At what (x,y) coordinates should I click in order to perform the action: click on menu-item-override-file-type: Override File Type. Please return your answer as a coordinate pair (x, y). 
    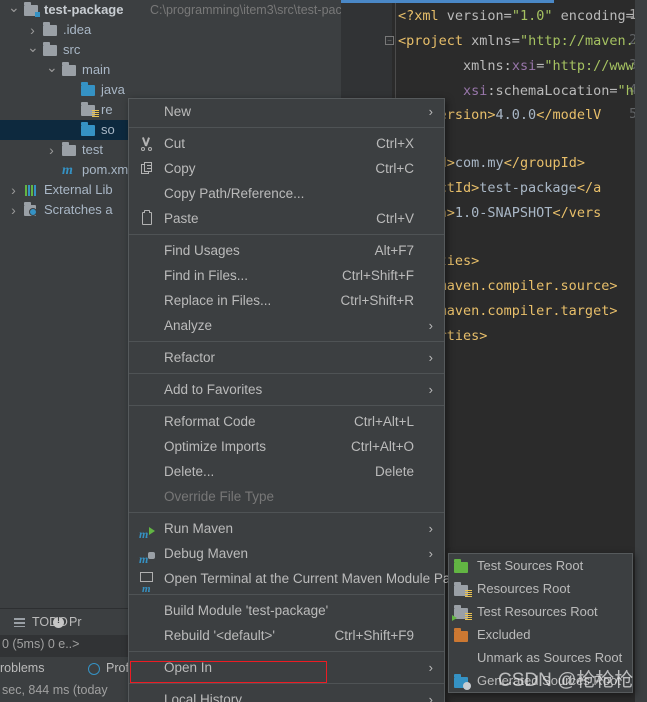
    Looking at the image, I should click on (286, 496).